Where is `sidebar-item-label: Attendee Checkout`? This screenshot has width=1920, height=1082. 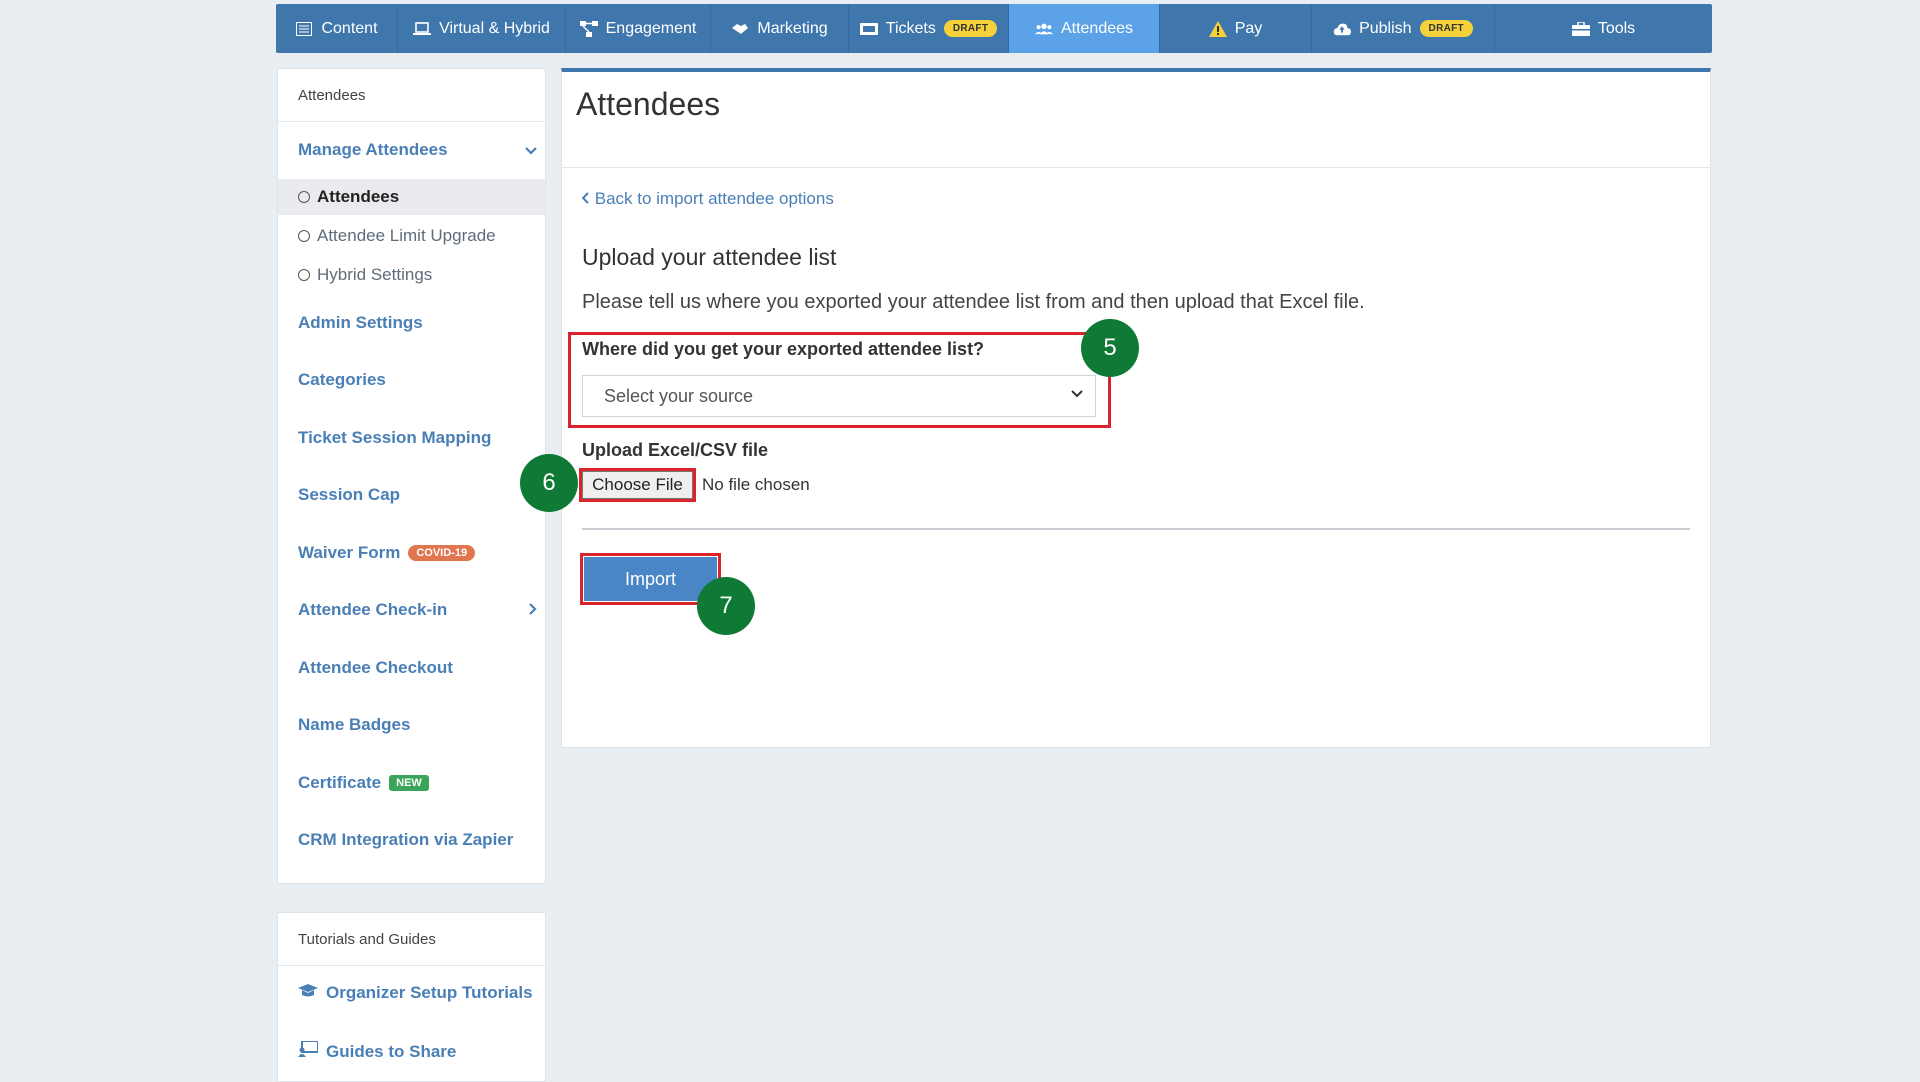
sidebar-item-label: Attendee Checkout is located at coordinates (375, 667).